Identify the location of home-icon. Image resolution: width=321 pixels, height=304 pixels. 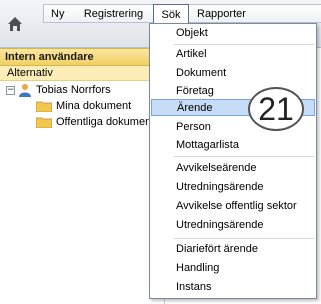
(15, 24).